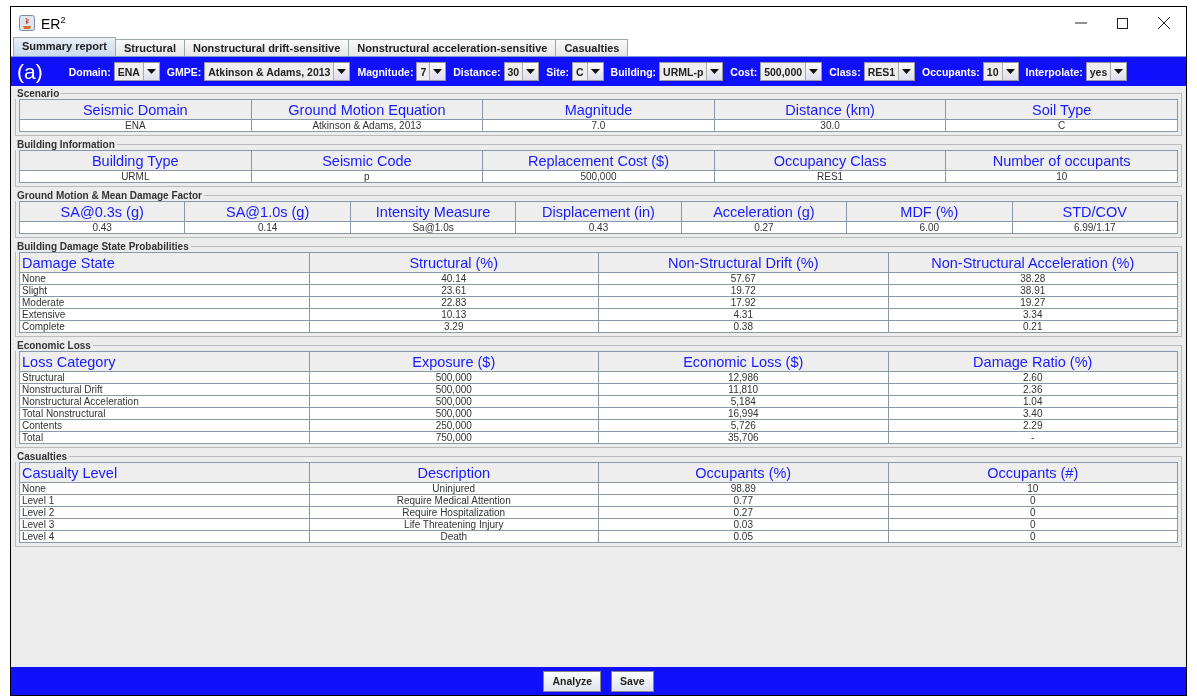 The height and width of the screenshot is (696, 1197). I want to click on dropdown: URML-p, so click(691, 71).